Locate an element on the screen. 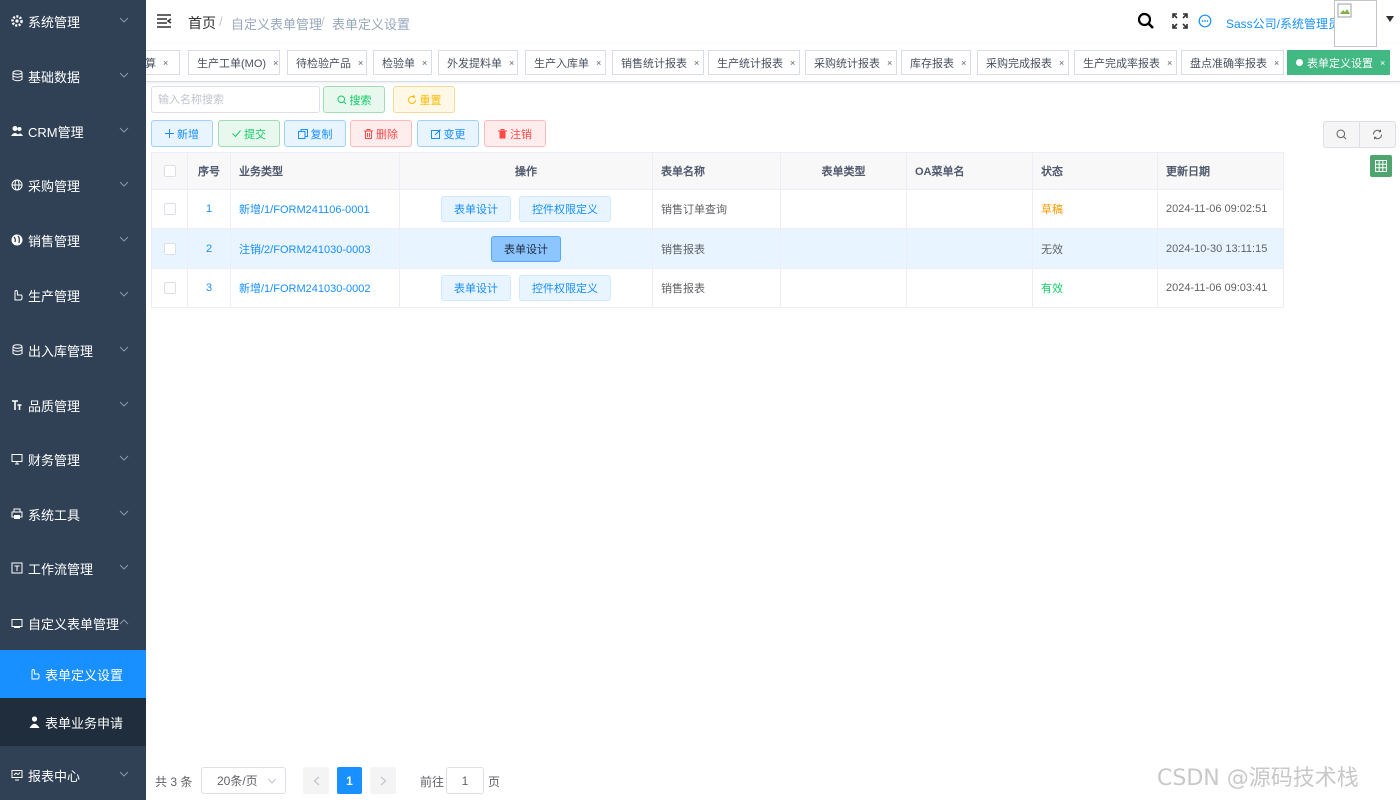 The image size is (1400, 800). sidebar-item-label: 采购管理 is located at coordinates (54, 186).